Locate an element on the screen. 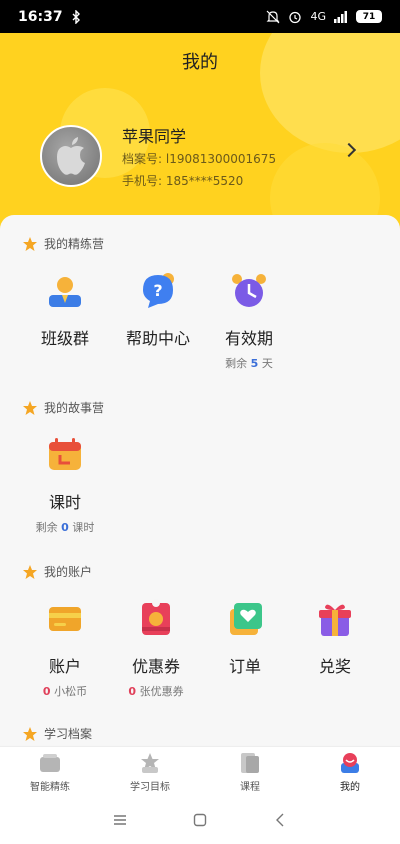 The image size is (400, 844). account-balance: 0 小松币 is located at coordinates (65, 691).